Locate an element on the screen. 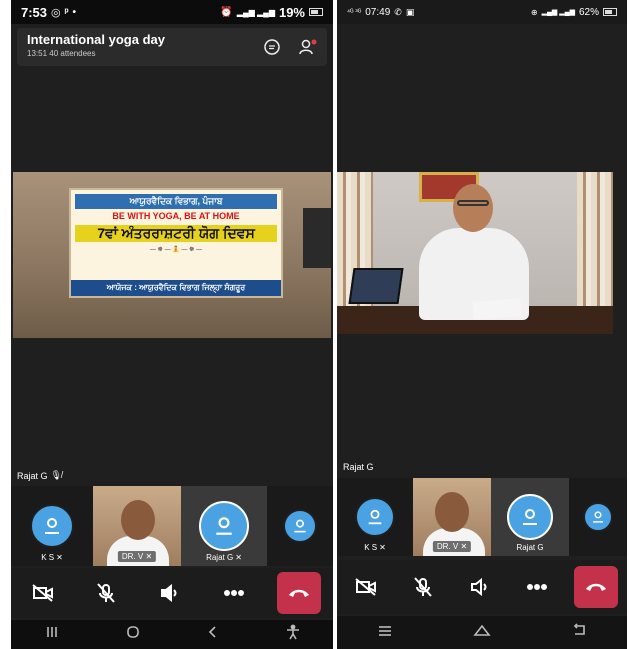 The height and width of the screenshot is (649, 629). laptop is located at coordinates (376, 286).